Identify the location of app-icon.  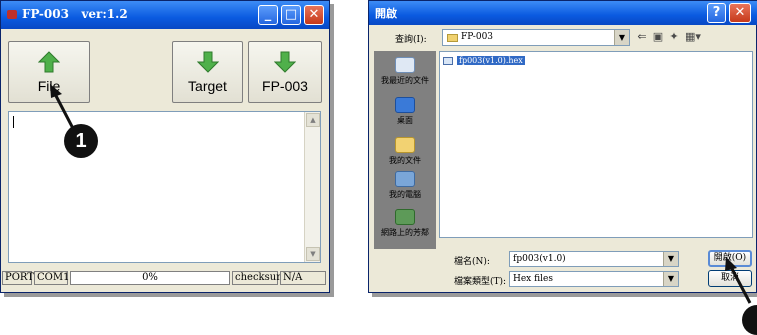
(12, 14).